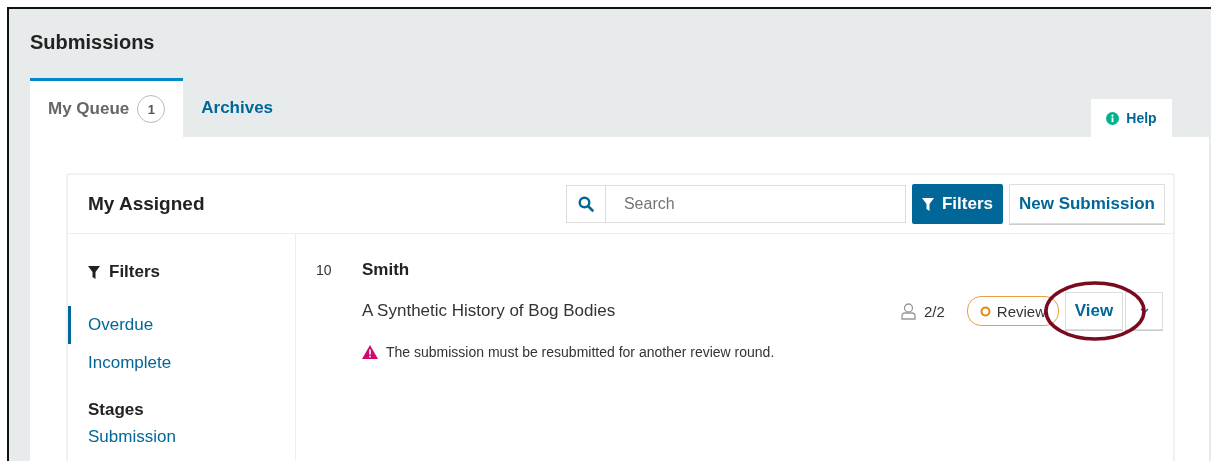 This screenshot has height=461, width=1211. Describe the element at coordinates (1012, 311) in the screenshot. I see `stage-badge: Review` at that location.